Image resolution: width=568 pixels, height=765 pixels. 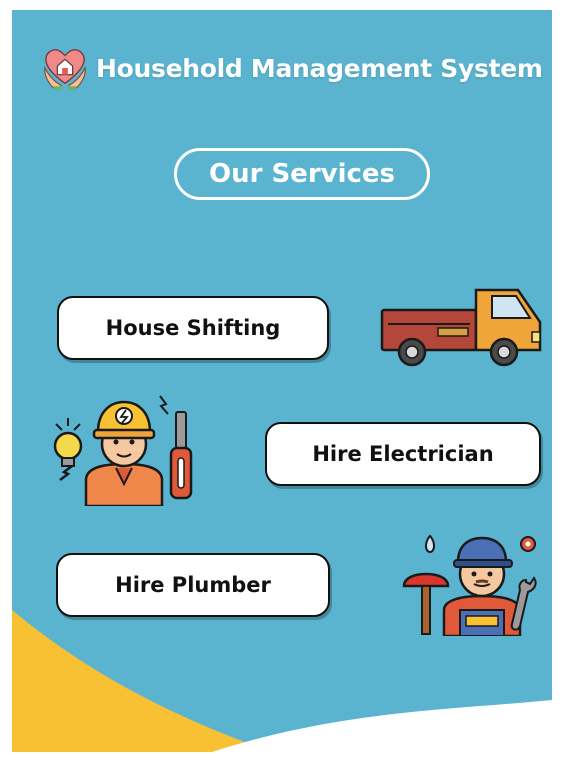 I want to click on hire-electrician-button: Hire Electrician, so click(x=403, y=454).